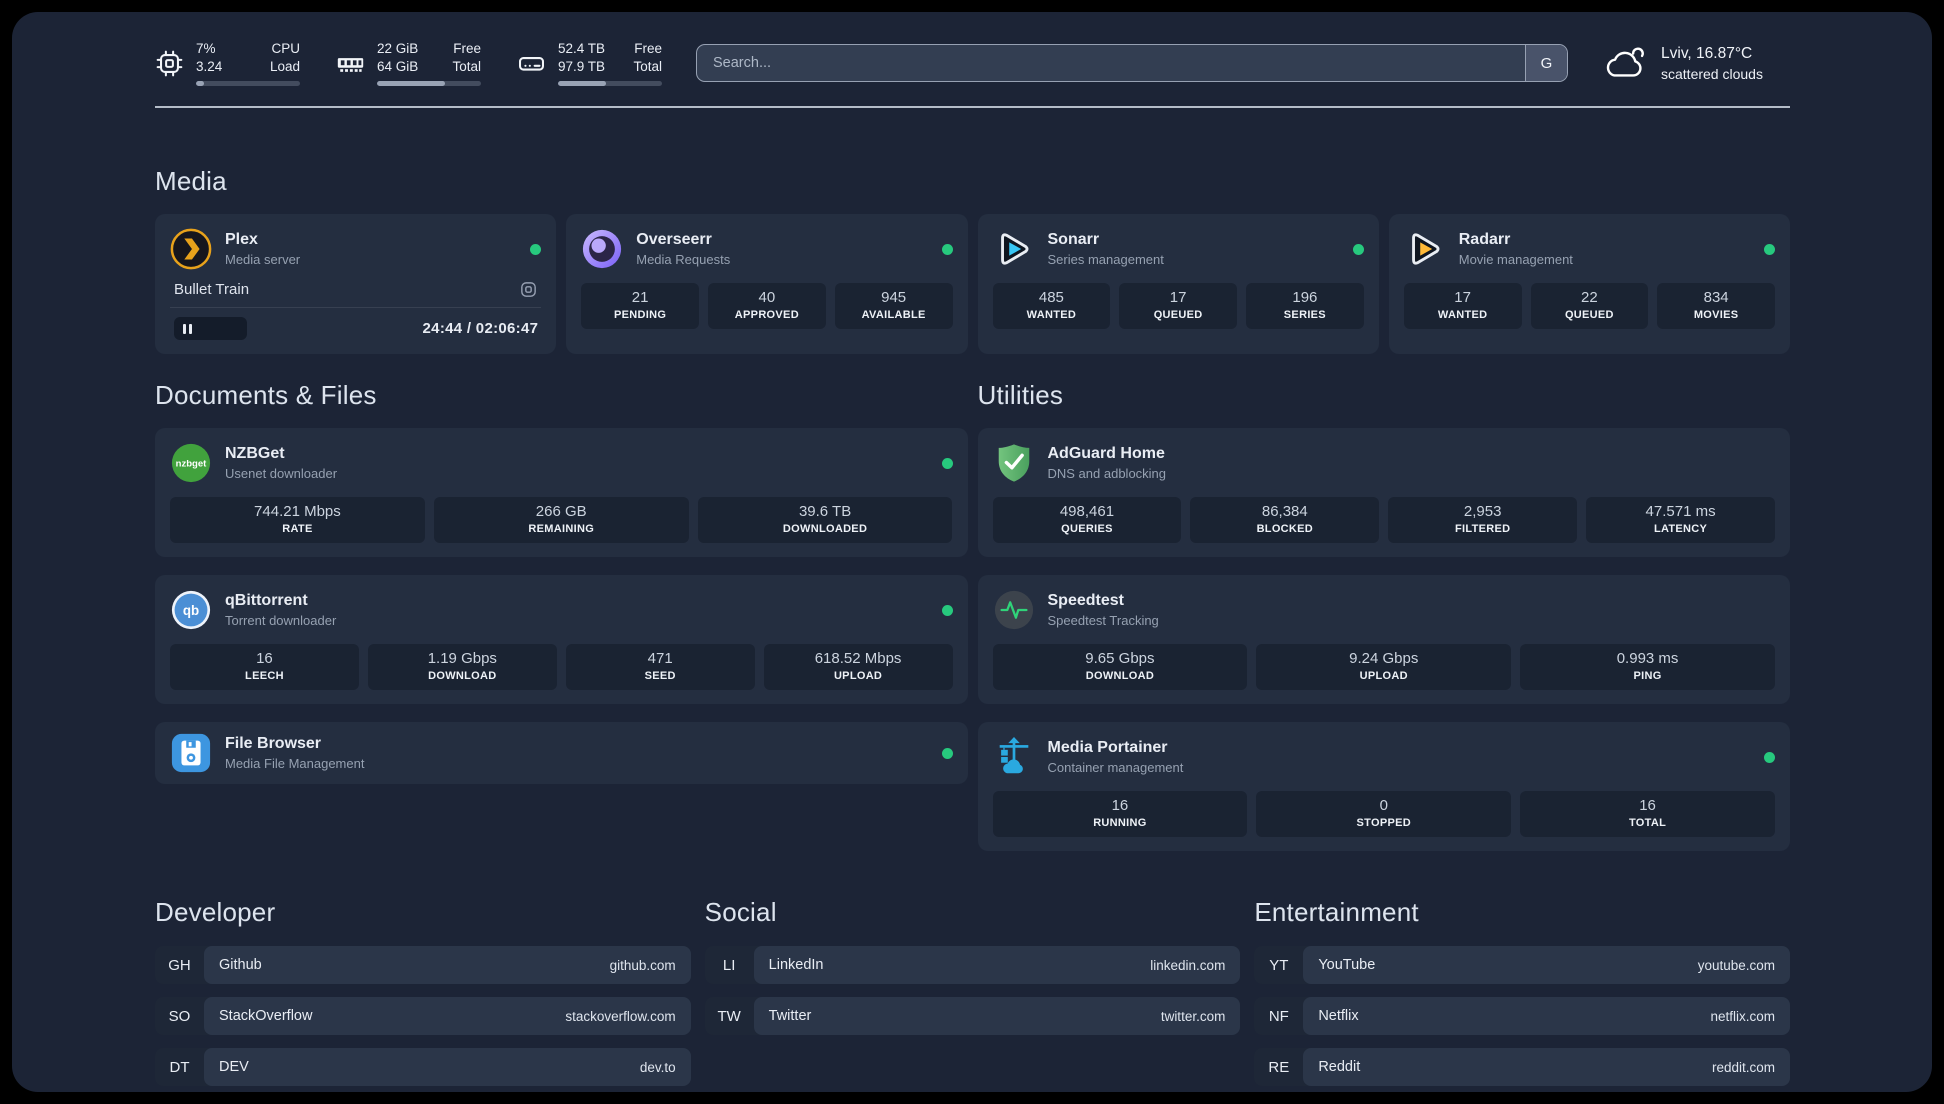 This screenshot has height=1104, width=1944. I want to click on stat-value: 9.65 Gbps, so click(1120, 658).